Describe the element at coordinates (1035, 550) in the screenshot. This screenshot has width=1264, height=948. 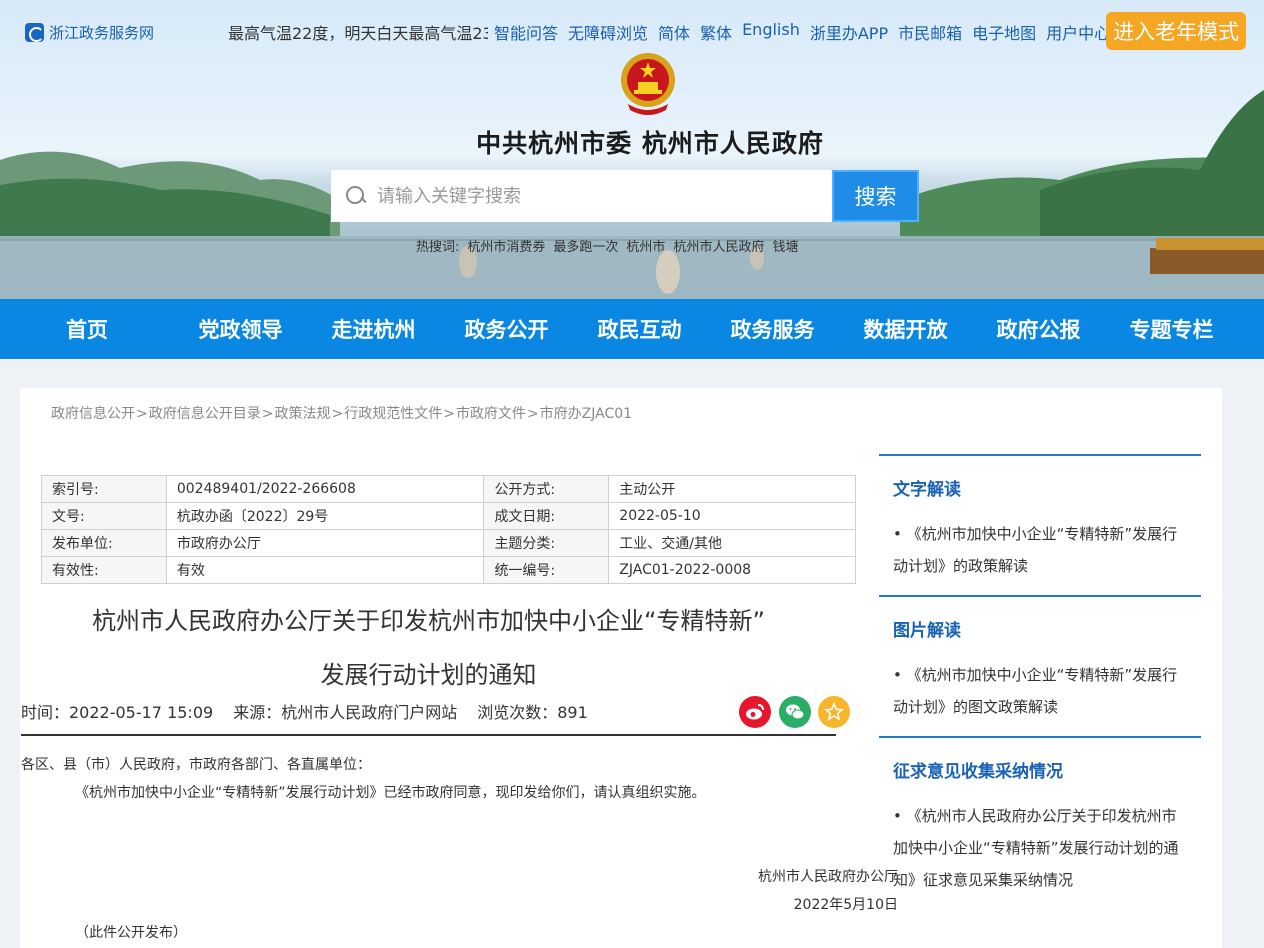
I see `sidebar-item-link: • 《杭州市加快中小企业“专精特新”发展行动计划》的政策解读` at that location.